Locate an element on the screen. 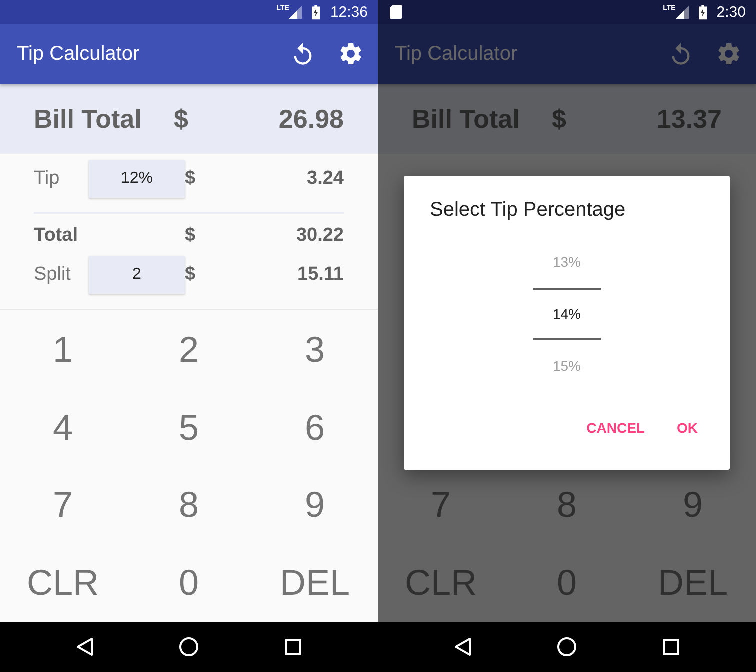  row-amount: 15.11 is located at coordinates (320, 275).